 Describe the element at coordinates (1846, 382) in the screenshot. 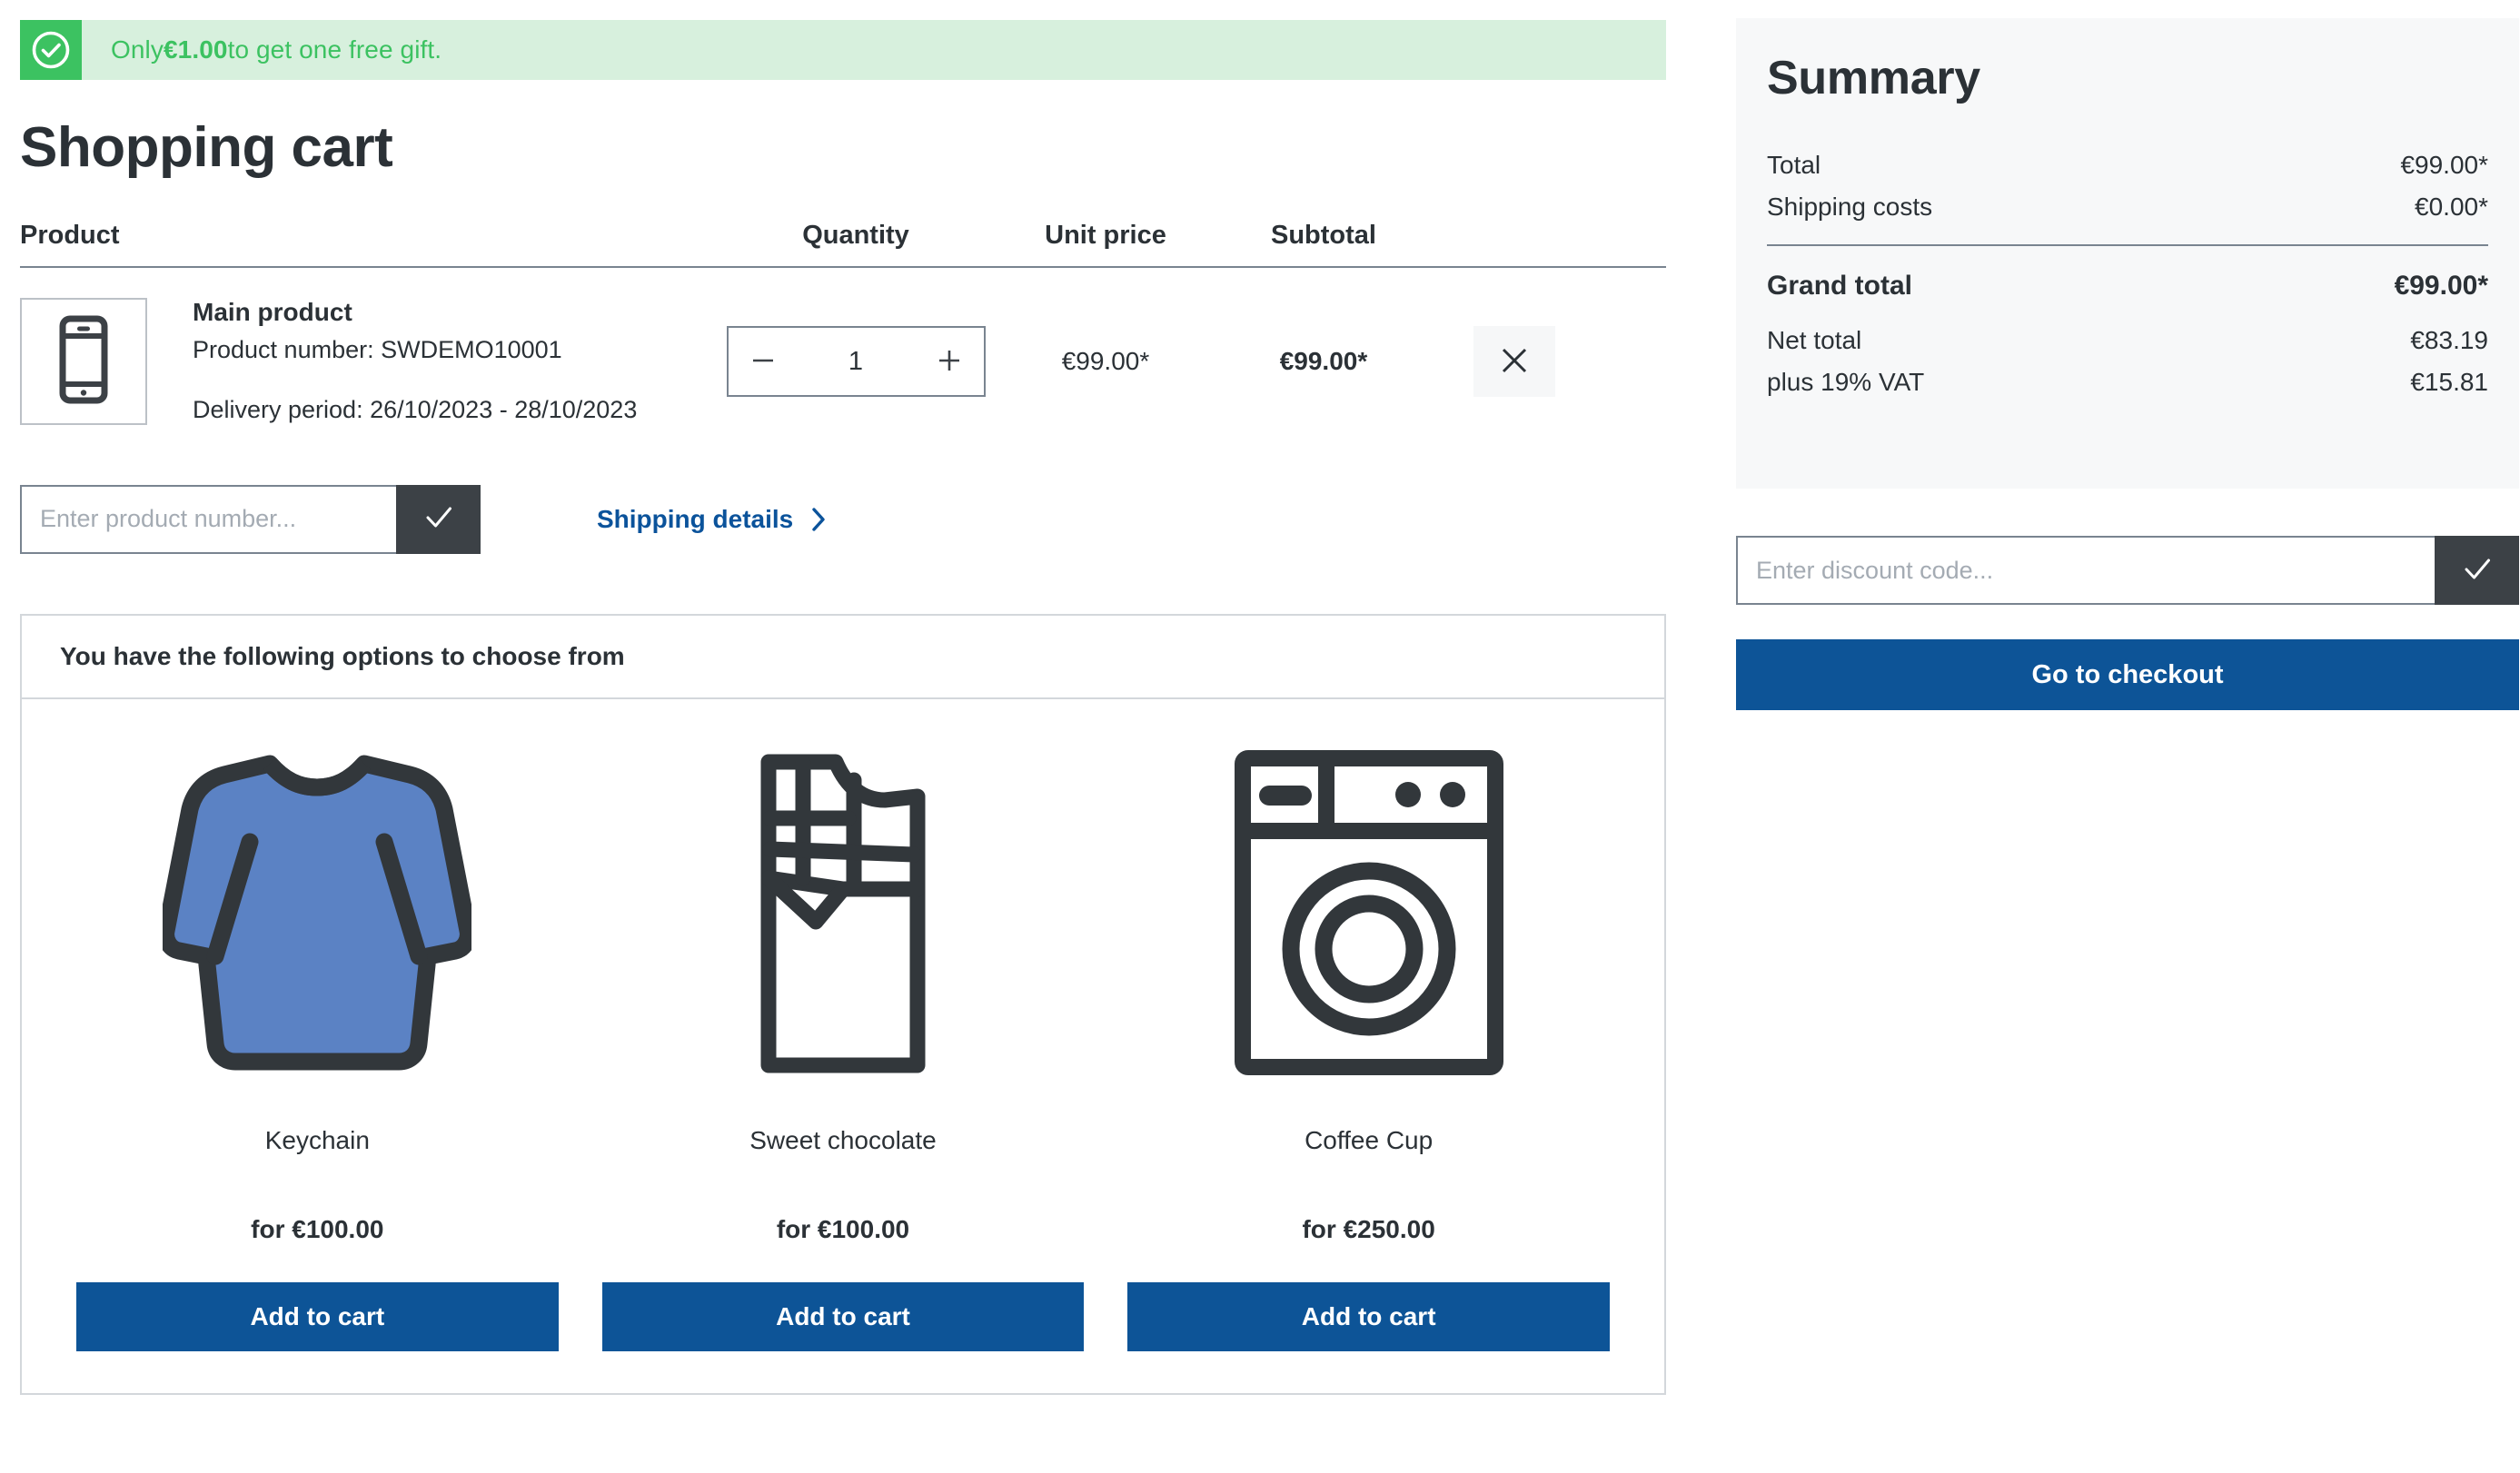

I see `summary-vat-label: plus 19% VAT` at that location.